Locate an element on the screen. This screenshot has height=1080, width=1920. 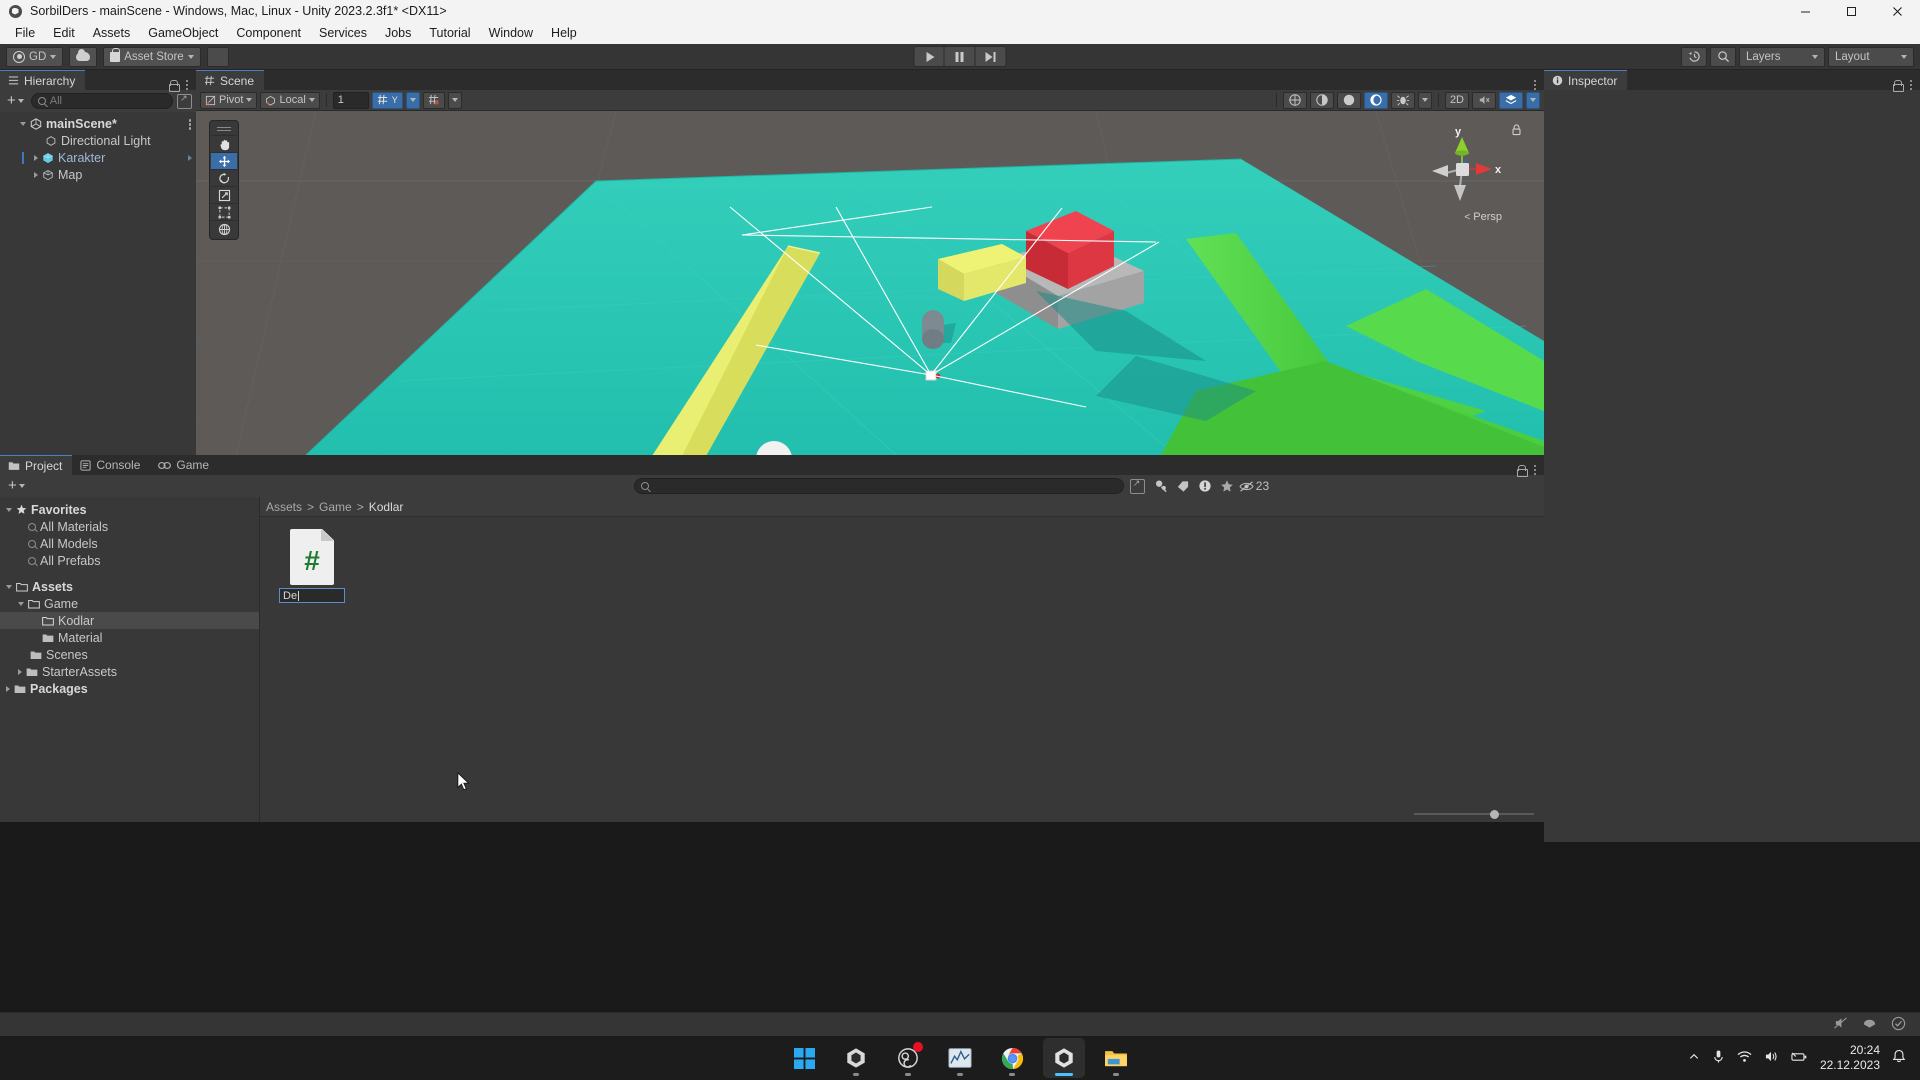
menu-file: File is located at coordinates (25, 33).